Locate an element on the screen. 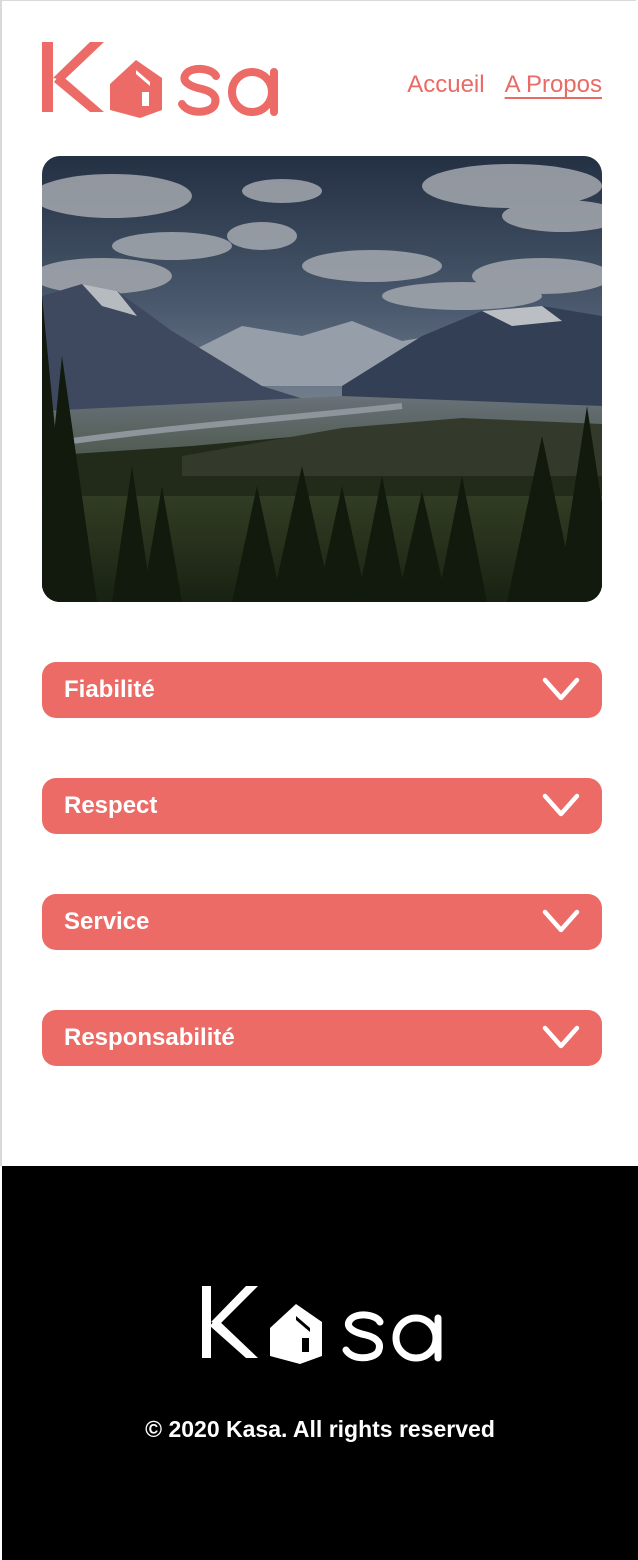 The image size is (638, 1560). main-nav: Accueil A Propos is located at coordinates (504, 85).